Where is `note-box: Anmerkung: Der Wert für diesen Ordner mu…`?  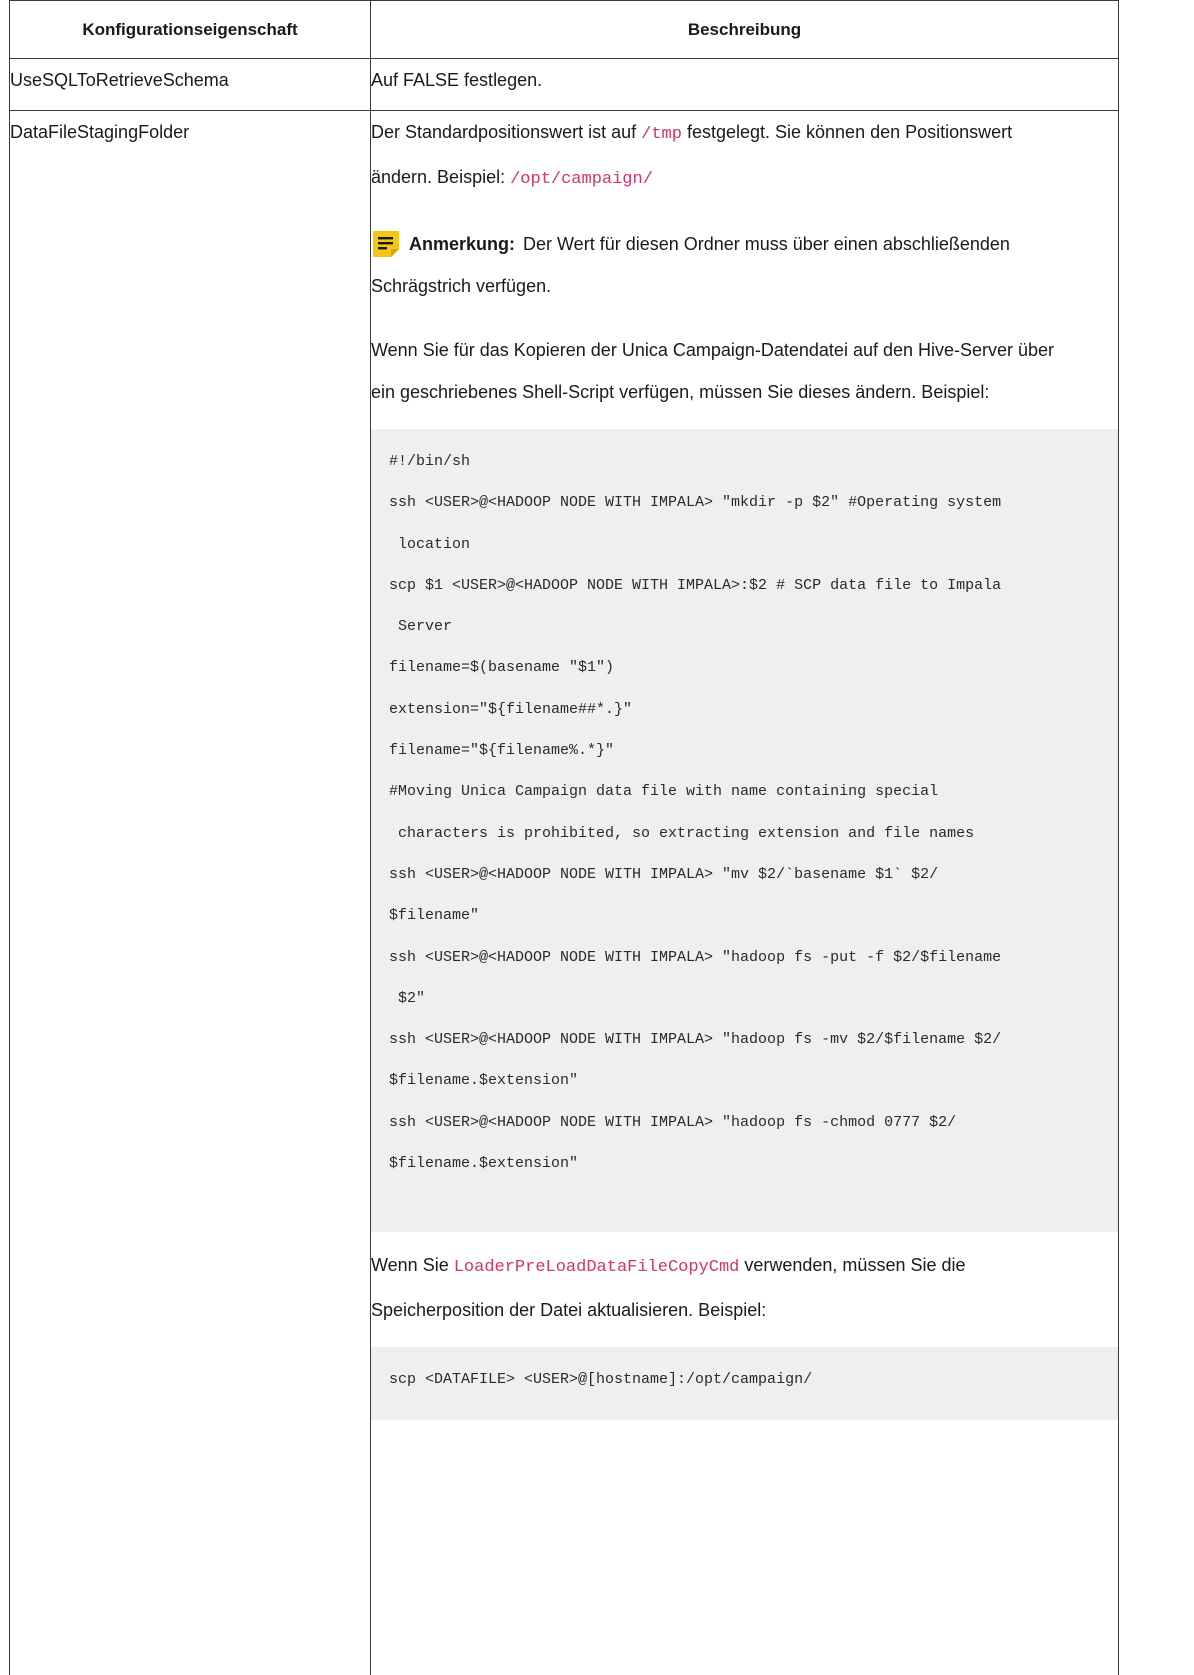
note-box: Anmerkung: Der Wert für diesen Ordner mu… is located at coordinates (744, 265).